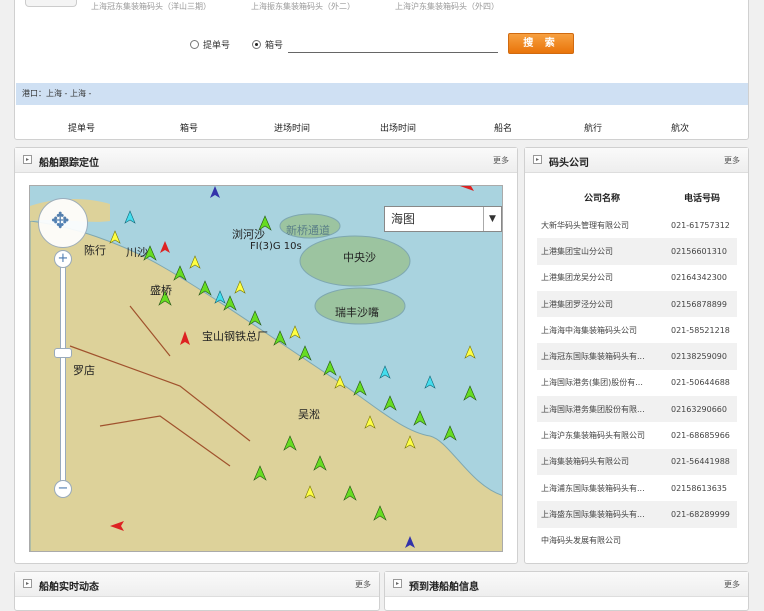 This screenshot has width=764, height=611. Describe the element at coordinates (444, 587) in the screenshot. I see `panel-title: 预到港船舶信息` at that location.